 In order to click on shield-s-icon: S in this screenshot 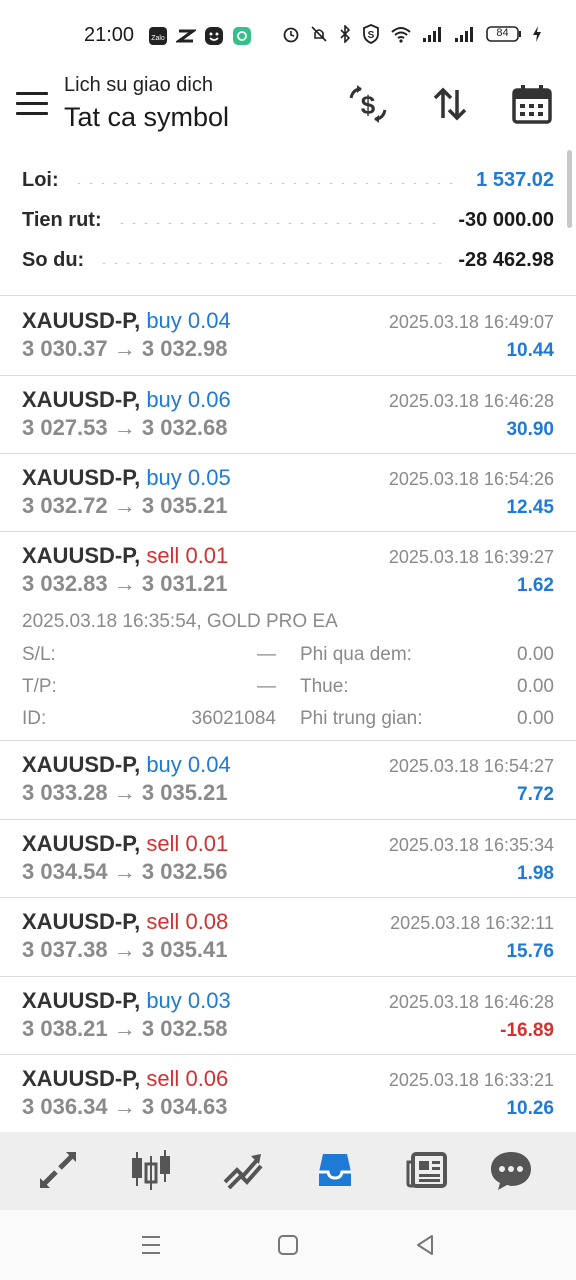, I will do `click(371, 34)`.